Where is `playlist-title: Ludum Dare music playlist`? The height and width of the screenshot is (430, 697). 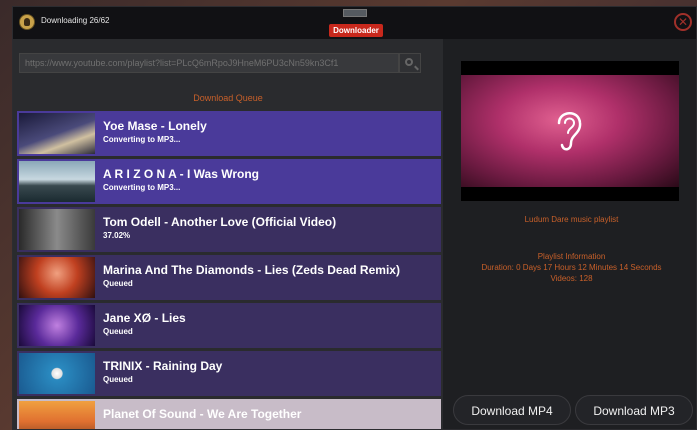
playlist-title: Ludum Dare music playlist is located at coordinates (571, 219).